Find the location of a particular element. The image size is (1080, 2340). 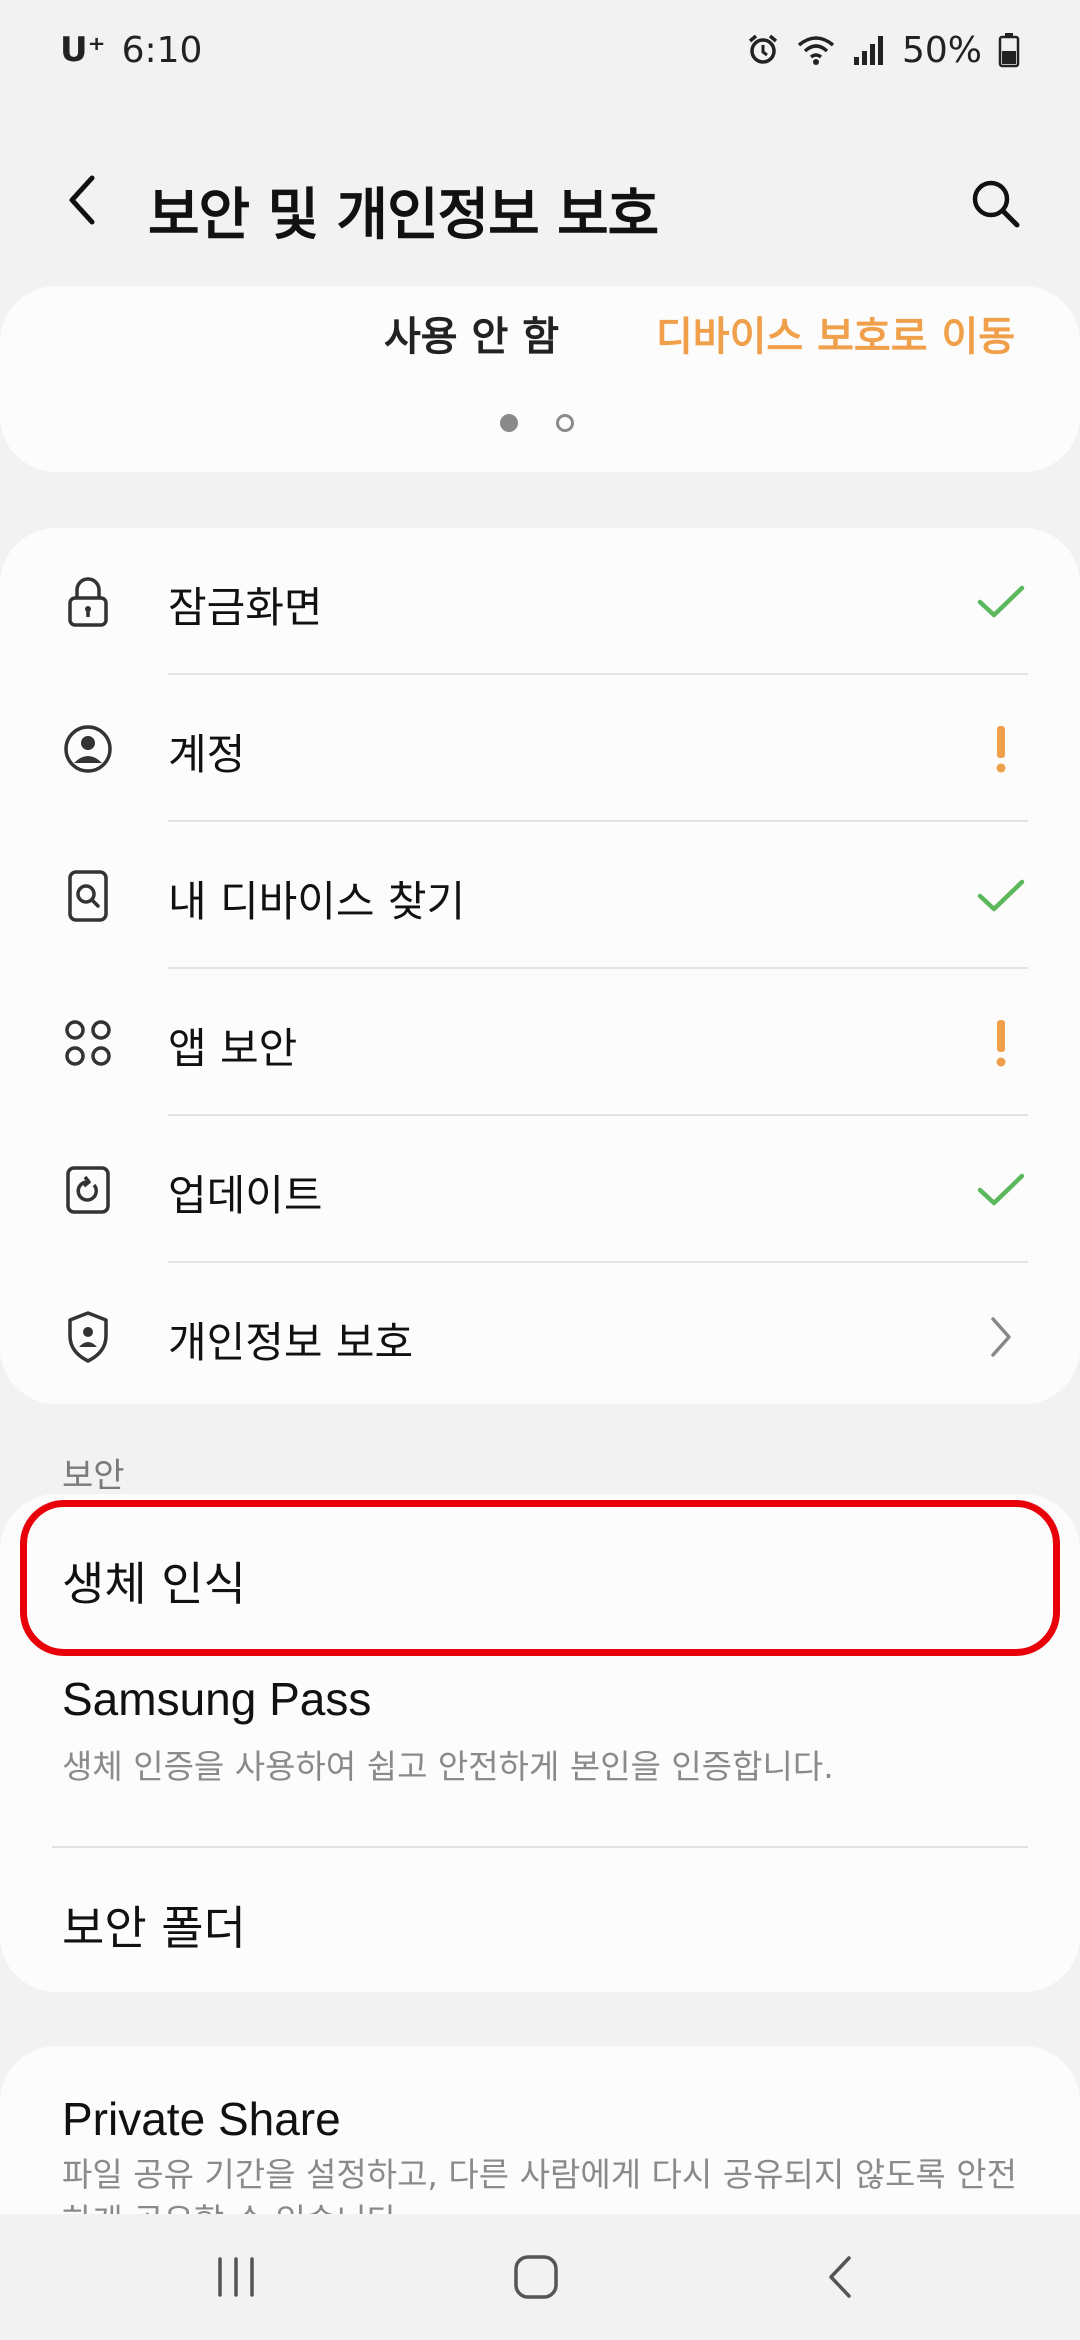

signal-icon is located at coordinates (869, 50).